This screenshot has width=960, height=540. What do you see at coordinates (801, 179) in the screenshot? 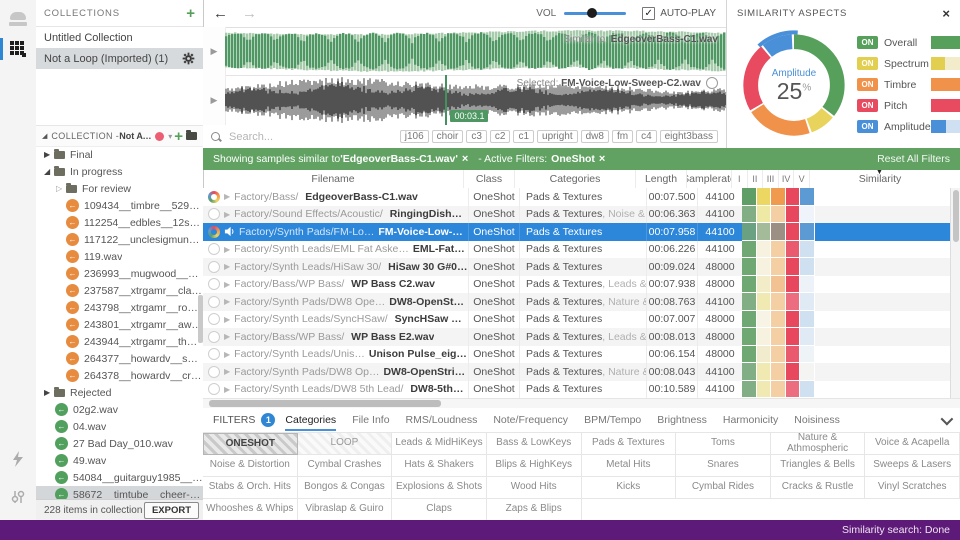
I see `column-aspect-5: V` at bounding box center [801, 179].